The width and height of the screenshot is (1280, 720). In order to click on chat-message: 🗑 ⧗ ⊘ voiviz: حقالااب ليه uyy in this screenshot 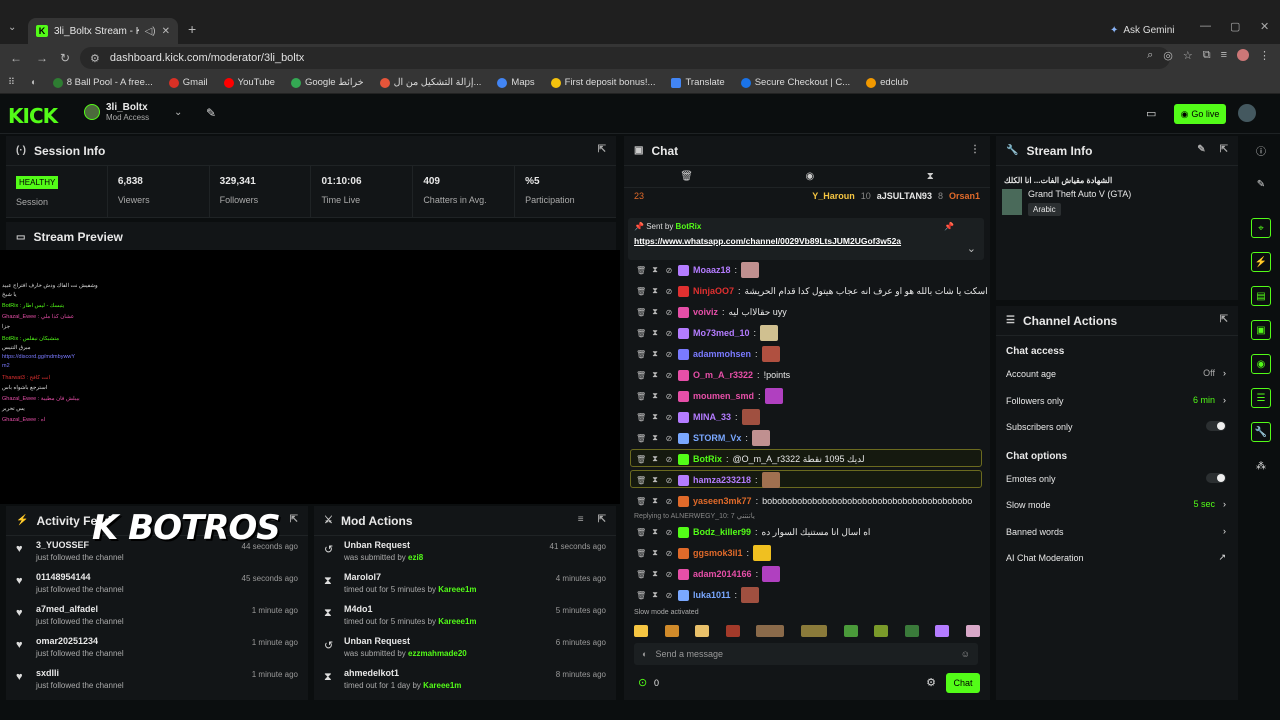, I will do `click(711, 312)`.